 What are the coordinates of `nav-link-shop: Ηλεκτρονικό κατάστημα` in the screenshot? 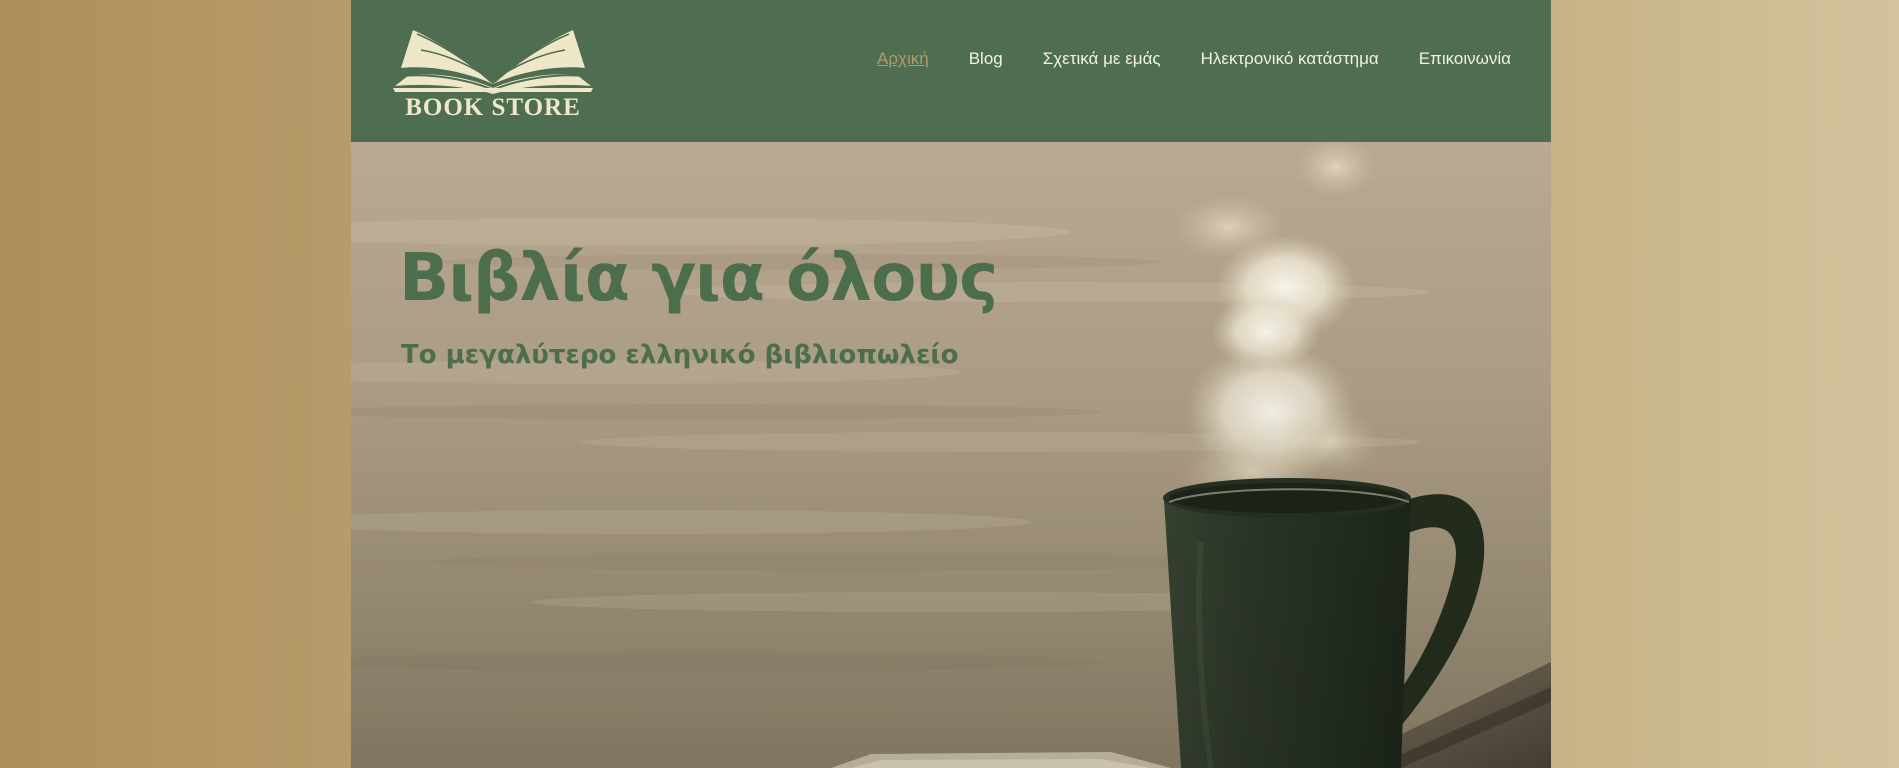 It's located at (1290, 59).